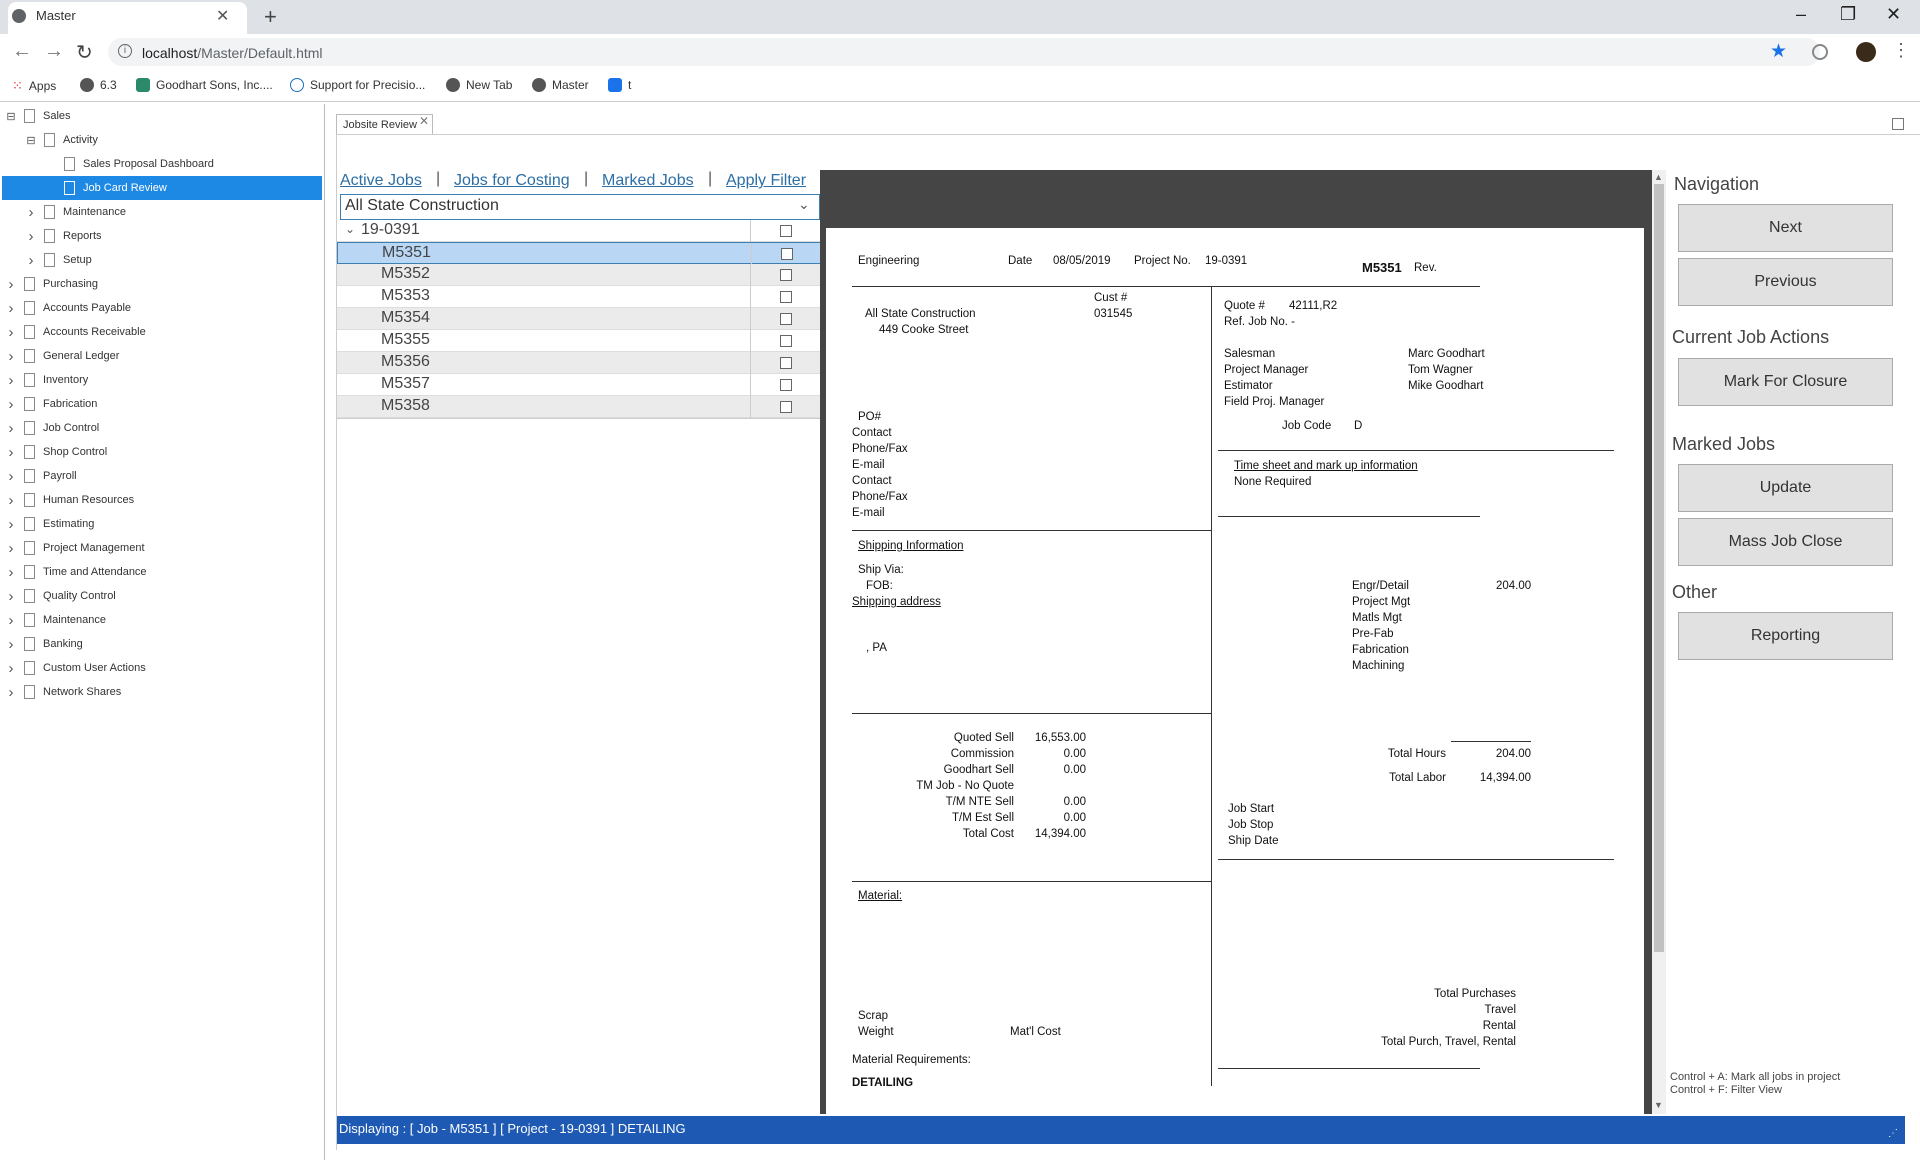  I want to click on job-row: M5355, so click(579, 341).